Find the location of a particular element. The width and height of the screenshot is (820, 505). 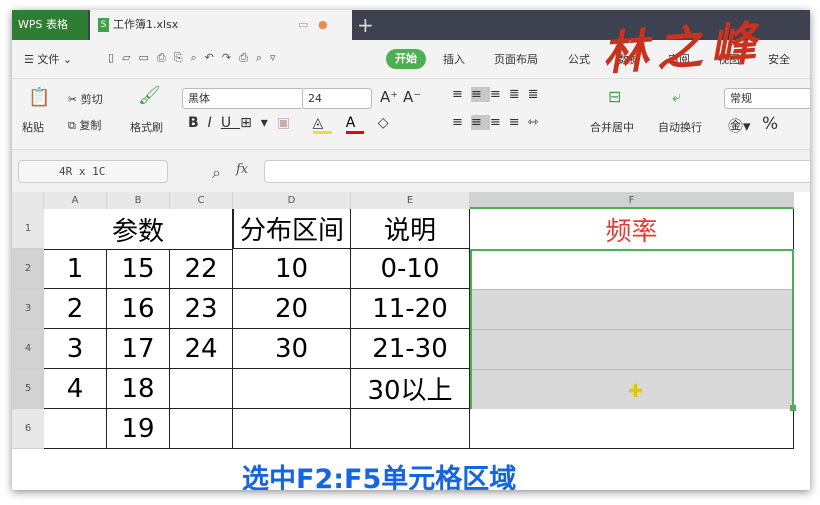

format-painter-button: 格式刷 is located at coordinates (146, 127).